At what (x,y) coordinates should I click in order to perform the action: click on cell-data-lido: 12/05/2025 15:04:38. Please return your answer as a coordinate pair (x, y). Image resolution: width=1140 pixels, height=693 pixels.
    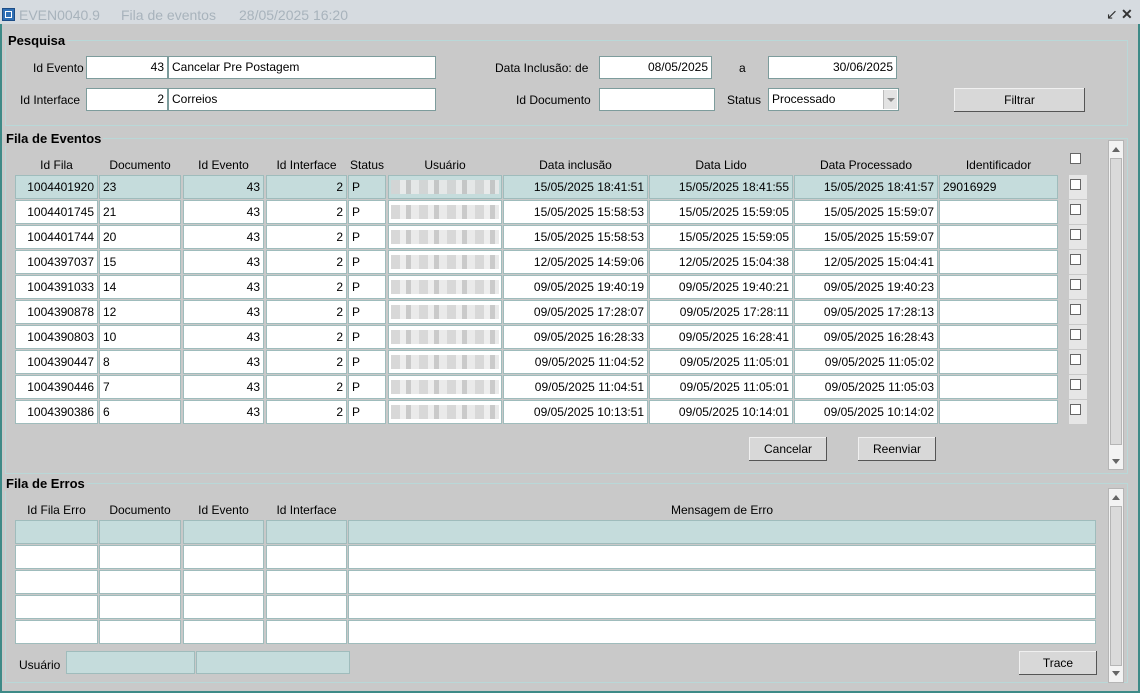
    Looking at the image, I should click on (721, 262).